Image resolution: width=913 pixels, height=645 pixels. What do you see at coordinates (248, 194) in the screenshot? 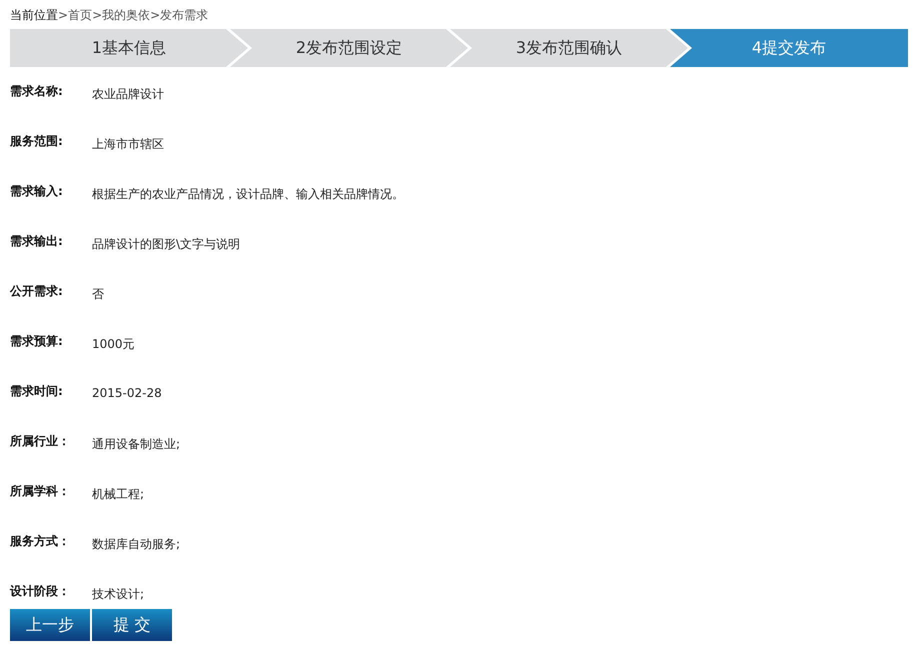
I see `field-value: 根据生产的农业产品情况，设计品牌、输入相关品牌情况。` at bounding box center [248, 194].